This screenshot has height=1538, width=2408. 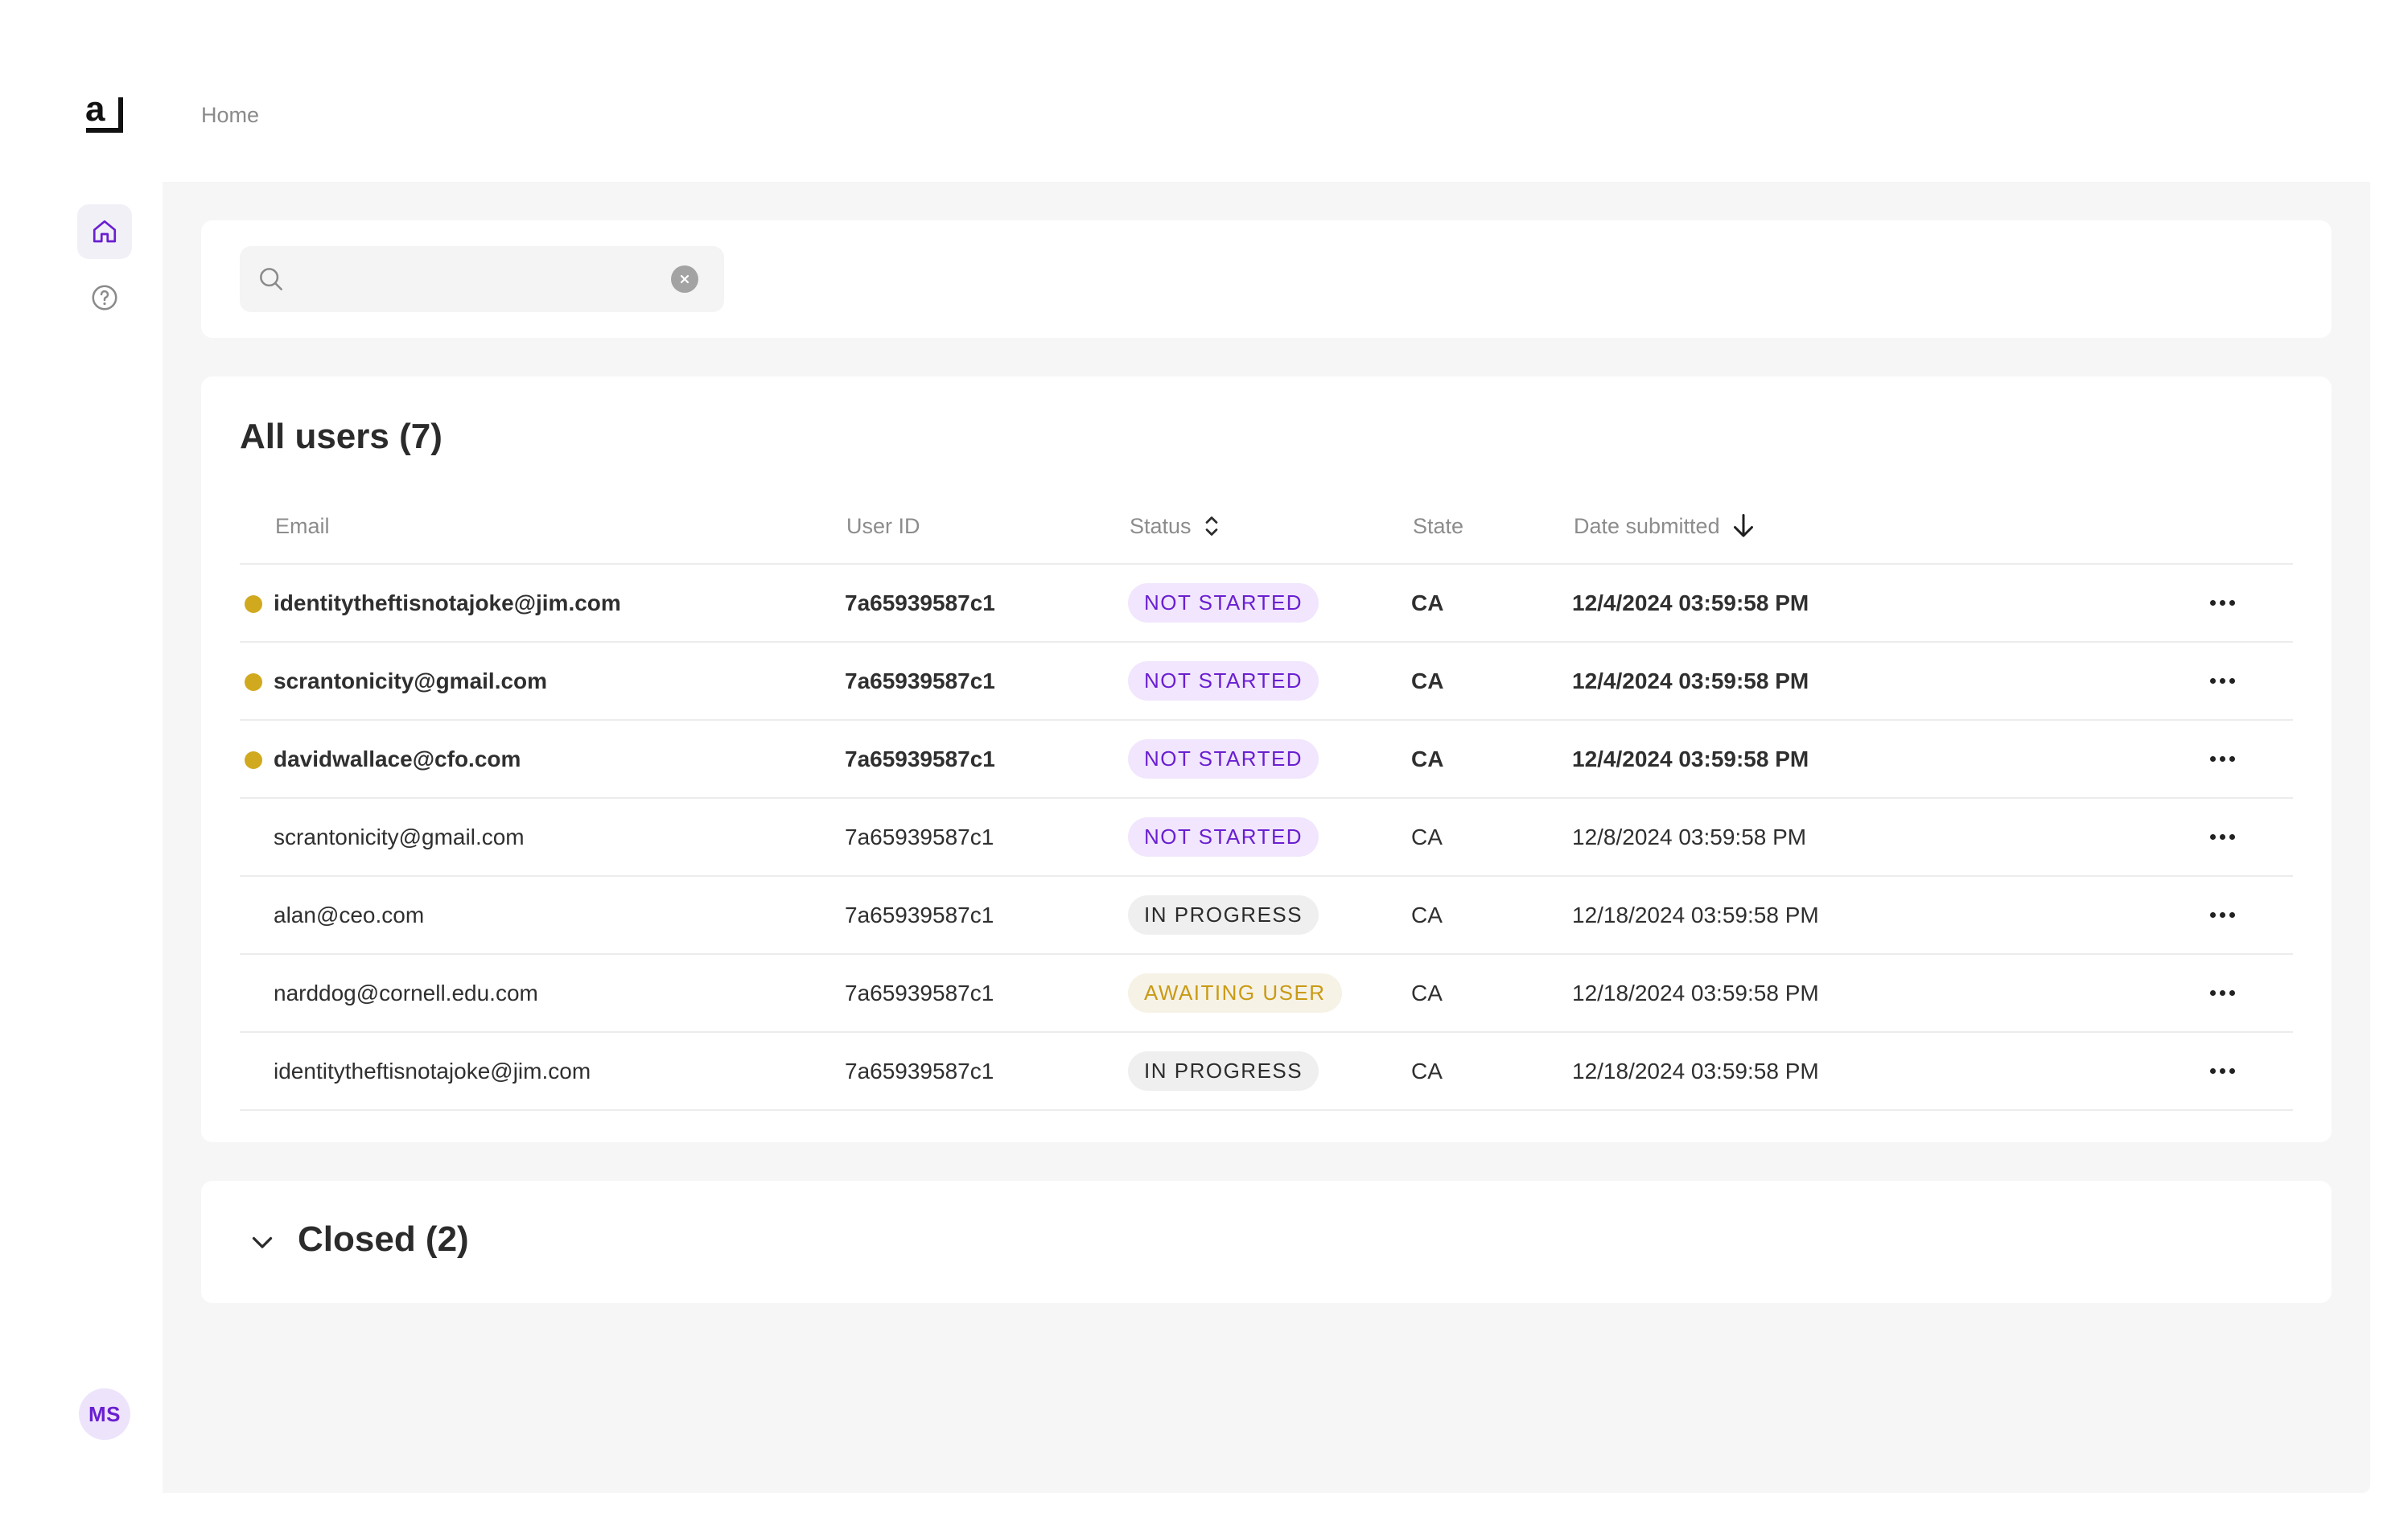 I want to click on column-header-status: Status, so click(x=1175, y=526).